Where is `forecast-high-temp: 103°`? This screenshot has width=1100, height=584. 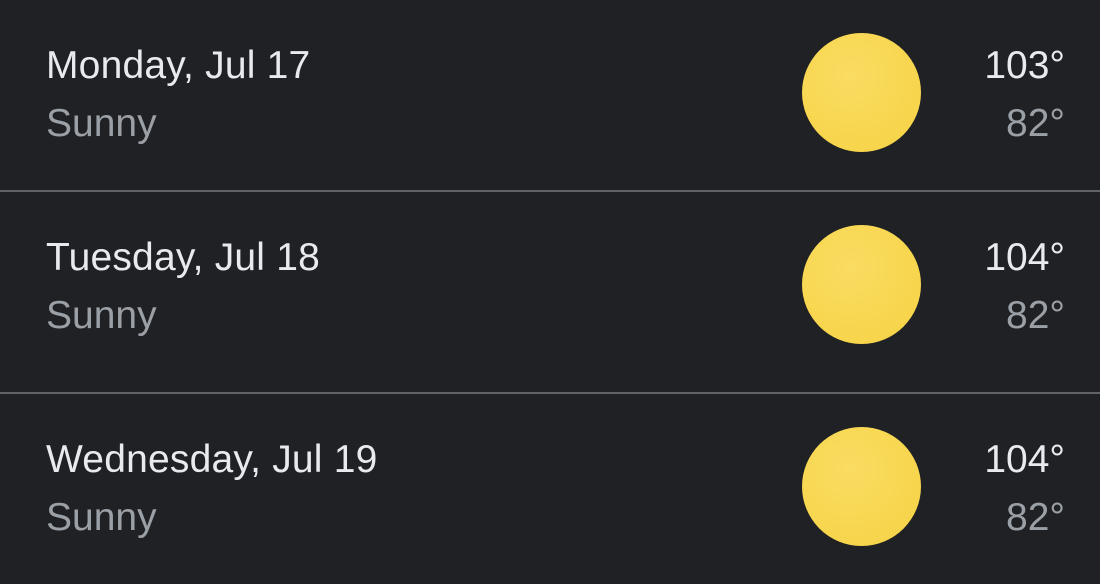
forecast-high-temp: 103° is located at coordinates (1024, 65).